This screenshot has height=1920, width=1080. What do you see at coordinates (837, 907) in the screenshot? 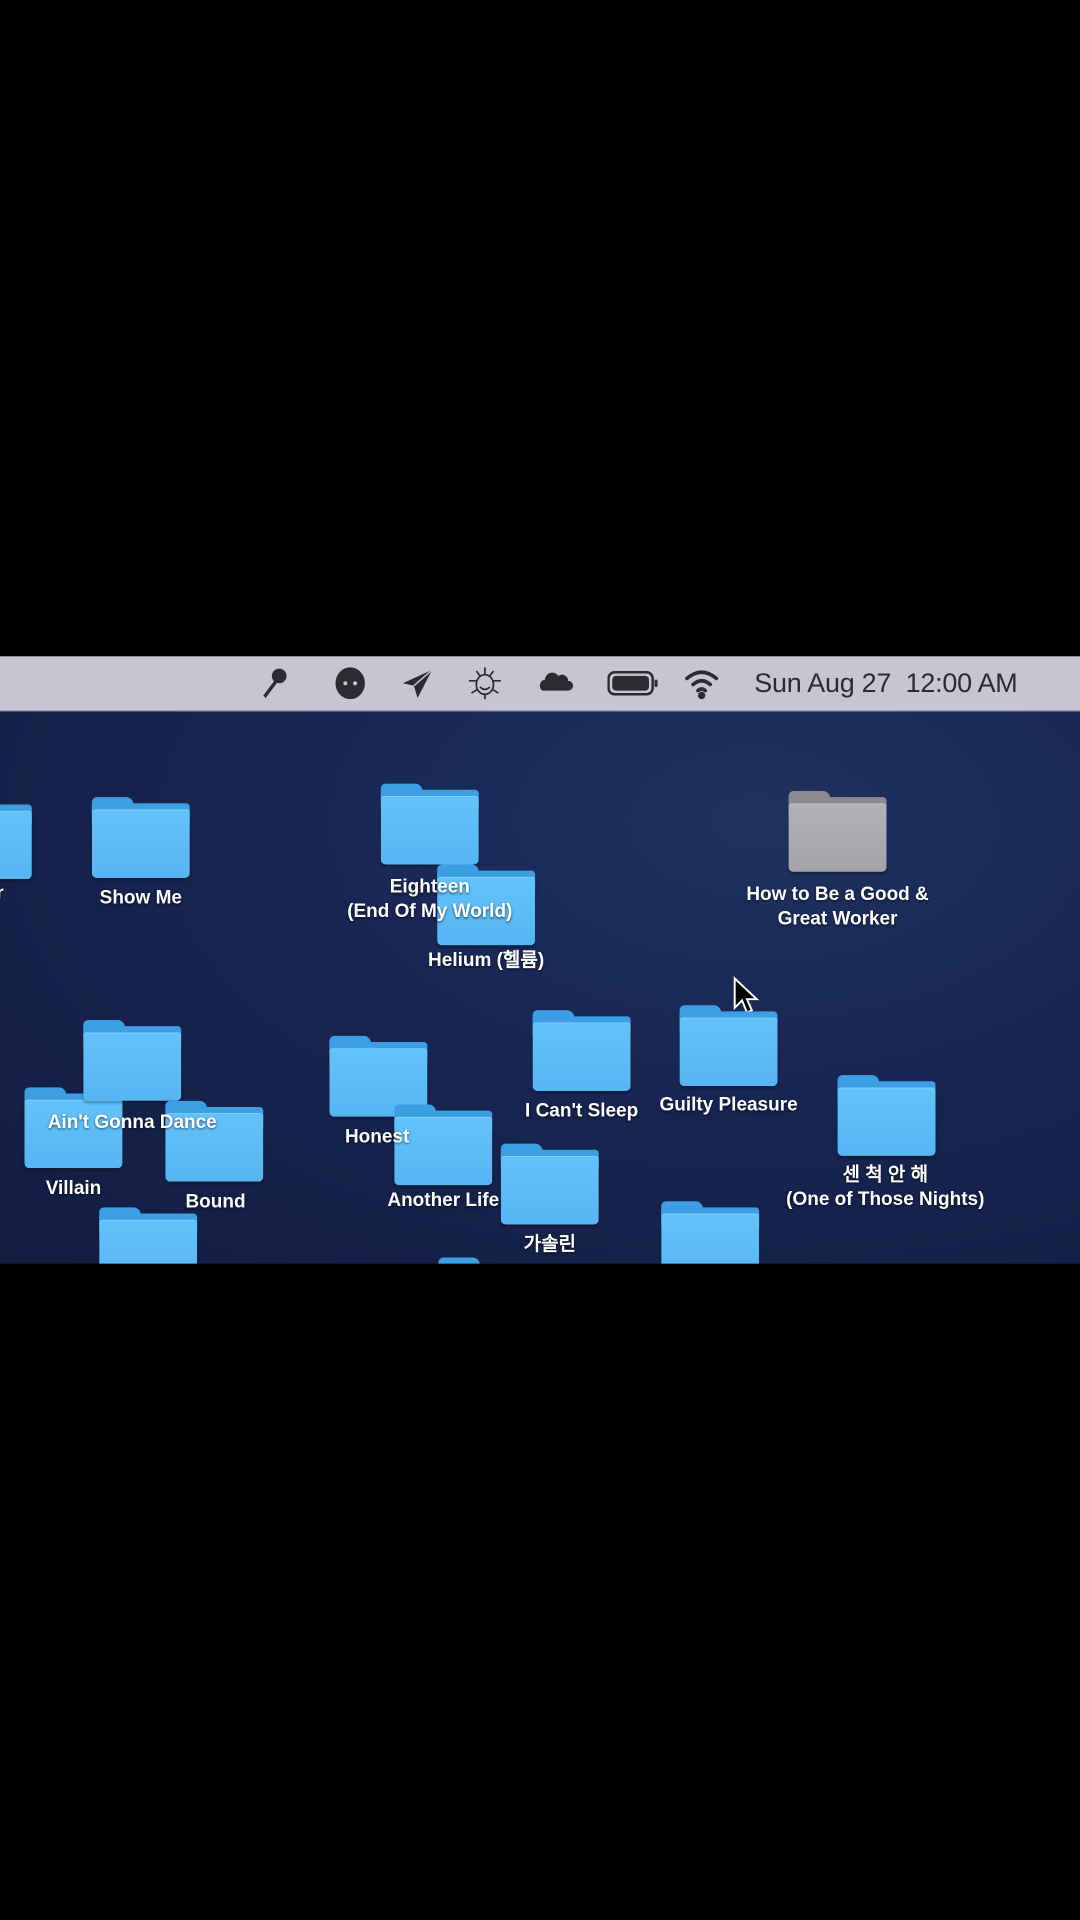
I see `folder-label: How to Be a Good & Great Worker` at bounding box center [837, 907].